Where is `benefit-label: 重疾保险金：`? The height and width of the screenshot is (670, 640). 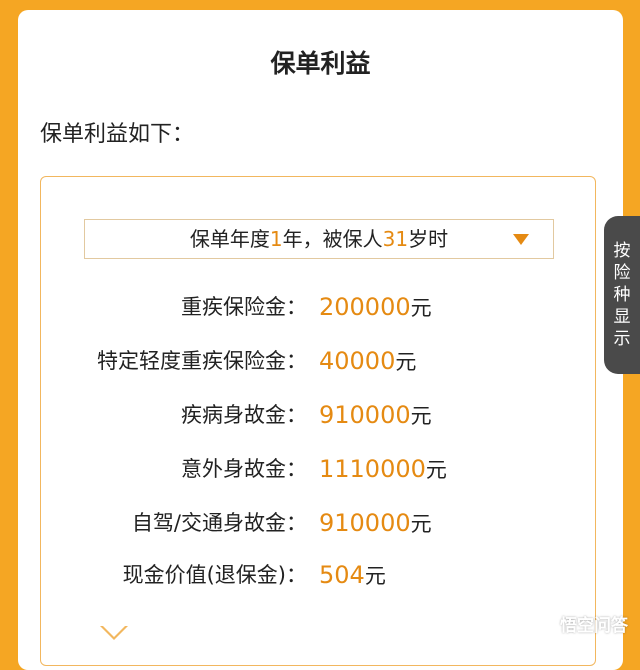 benefit-label: 重疾保险金： is located at coordinates (244, 307).